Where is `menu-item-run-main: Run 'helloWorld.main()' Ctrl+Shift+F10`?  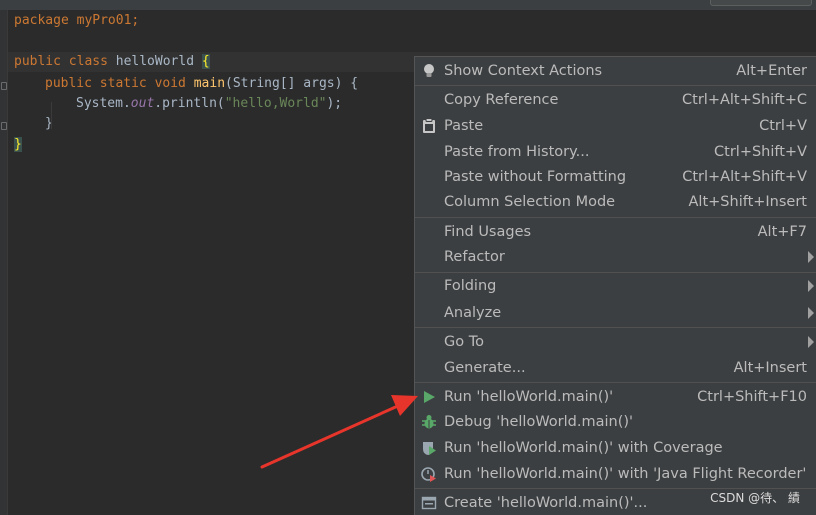
menu-item-run-main: Run 'helloWorld.main()' Ctrl+Shift+F10 is located at coordinates (615, 397).